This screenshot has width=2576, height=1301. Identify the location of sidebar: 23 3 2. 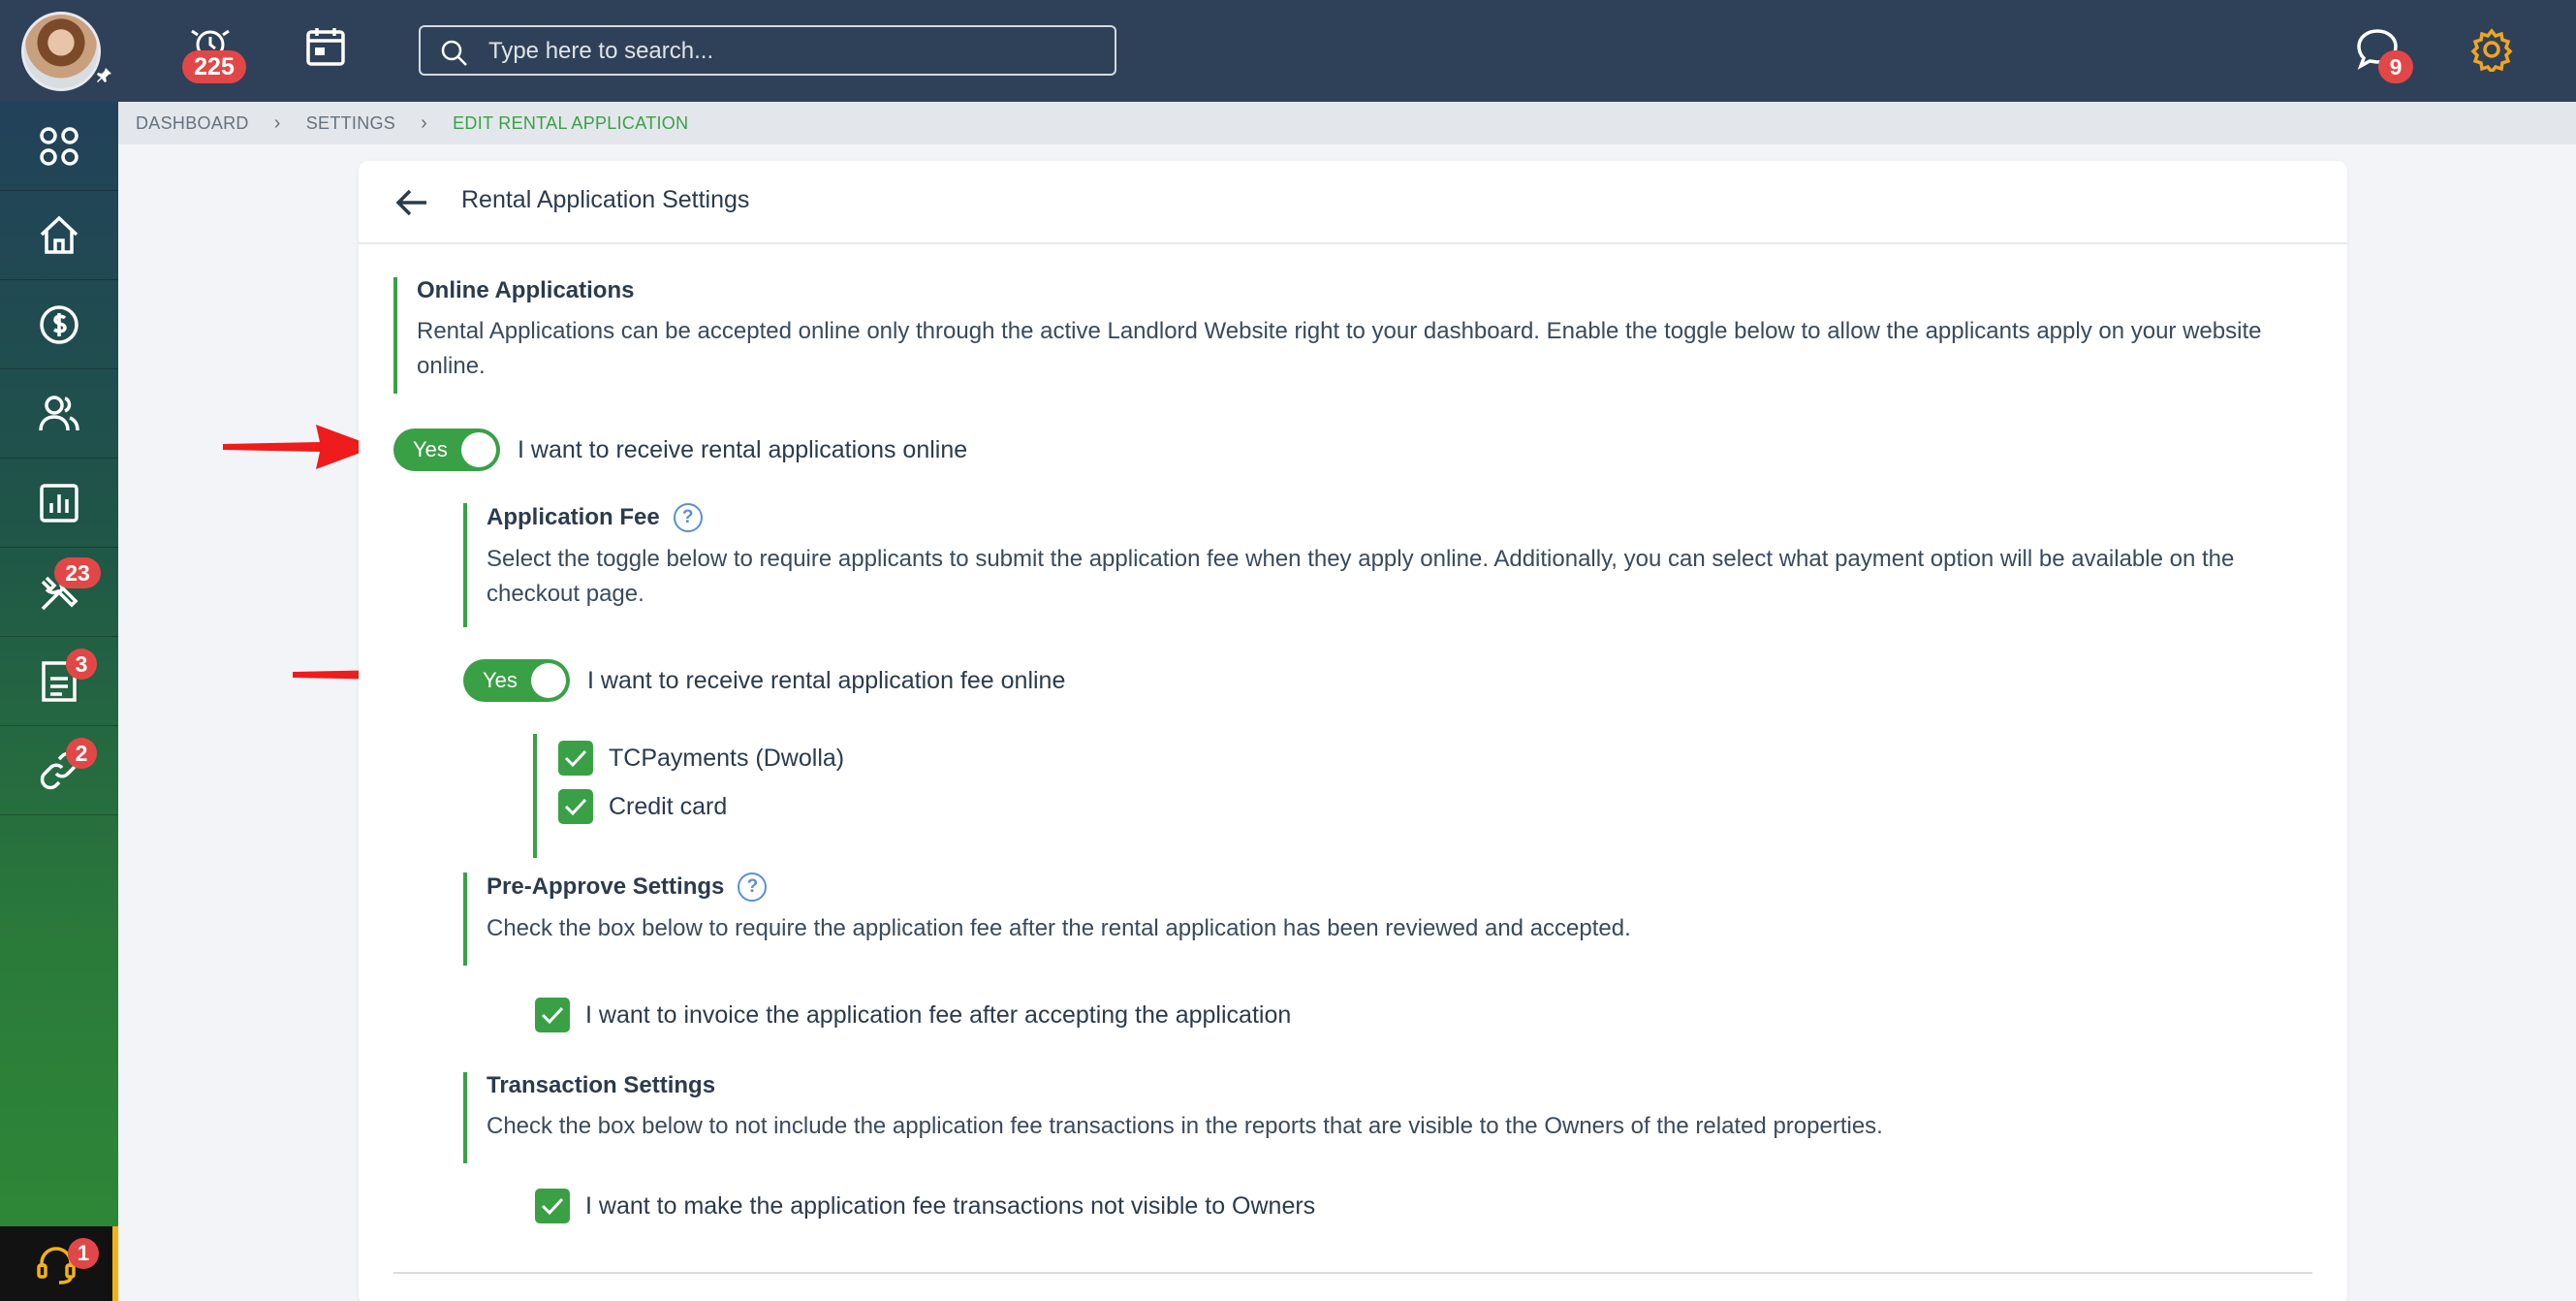
(59, 701).